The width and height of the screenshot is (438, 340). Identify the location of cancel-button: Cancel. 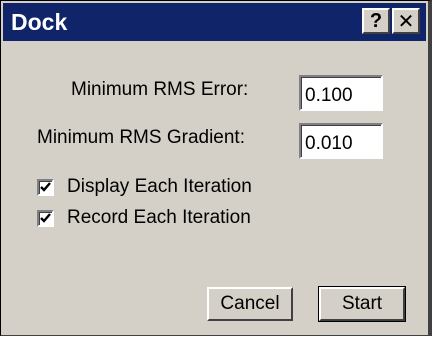
(250, 304).